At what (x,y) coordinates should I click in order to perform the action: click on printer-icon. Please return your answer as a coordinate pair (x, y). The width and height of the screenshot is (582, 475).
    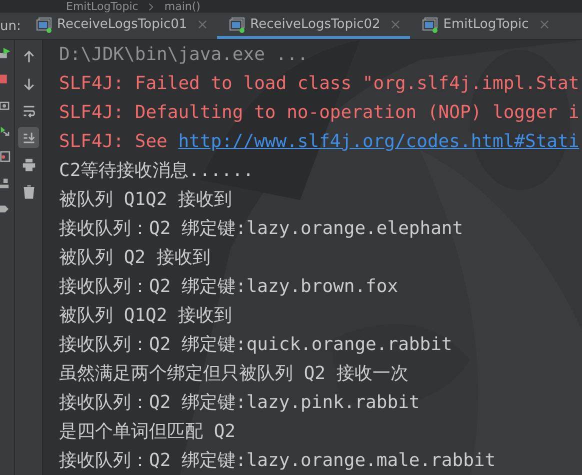
    Looking at the image, I should click on (29, 165).